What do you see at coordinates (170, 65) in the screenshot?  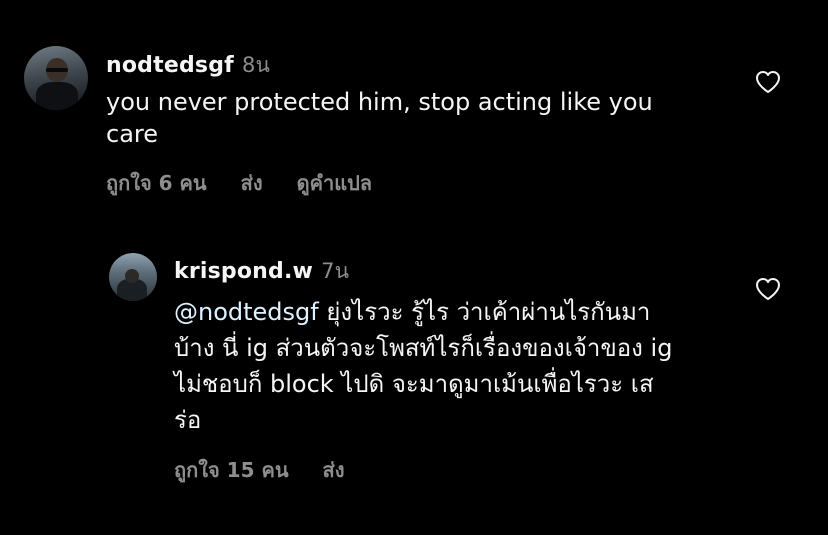 I see `username-text: nodtedsgf` at bounding box center [170, 65].